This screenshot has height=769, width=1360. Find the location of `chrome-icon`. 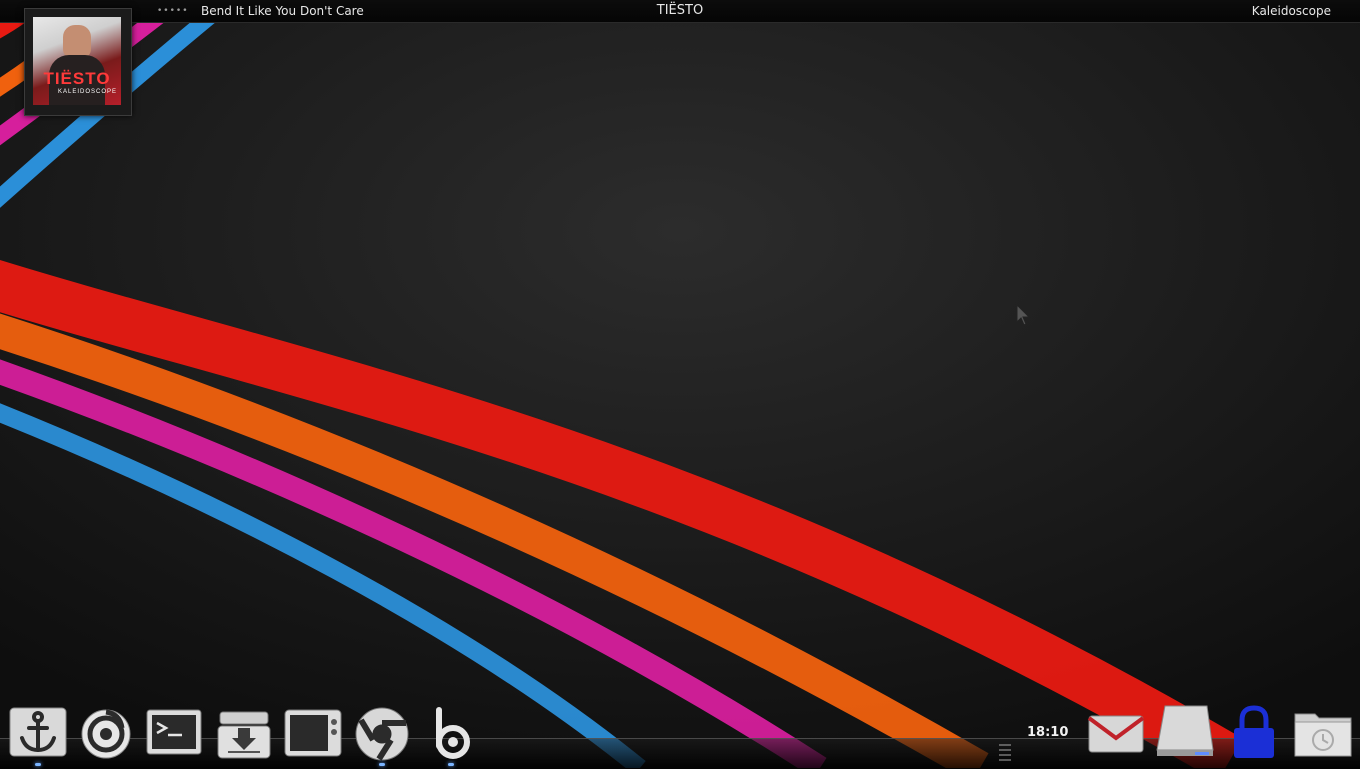

chrome-icon is located at coordinates (382, 732).